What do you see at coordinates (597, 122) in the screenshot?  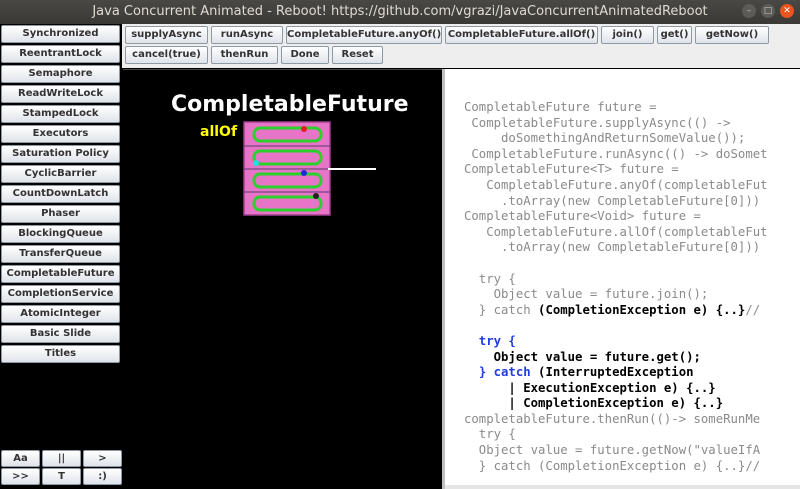 I see `code-line: CompletableFuture.supplyAsync(() ->` at bounding box center [597, 122].